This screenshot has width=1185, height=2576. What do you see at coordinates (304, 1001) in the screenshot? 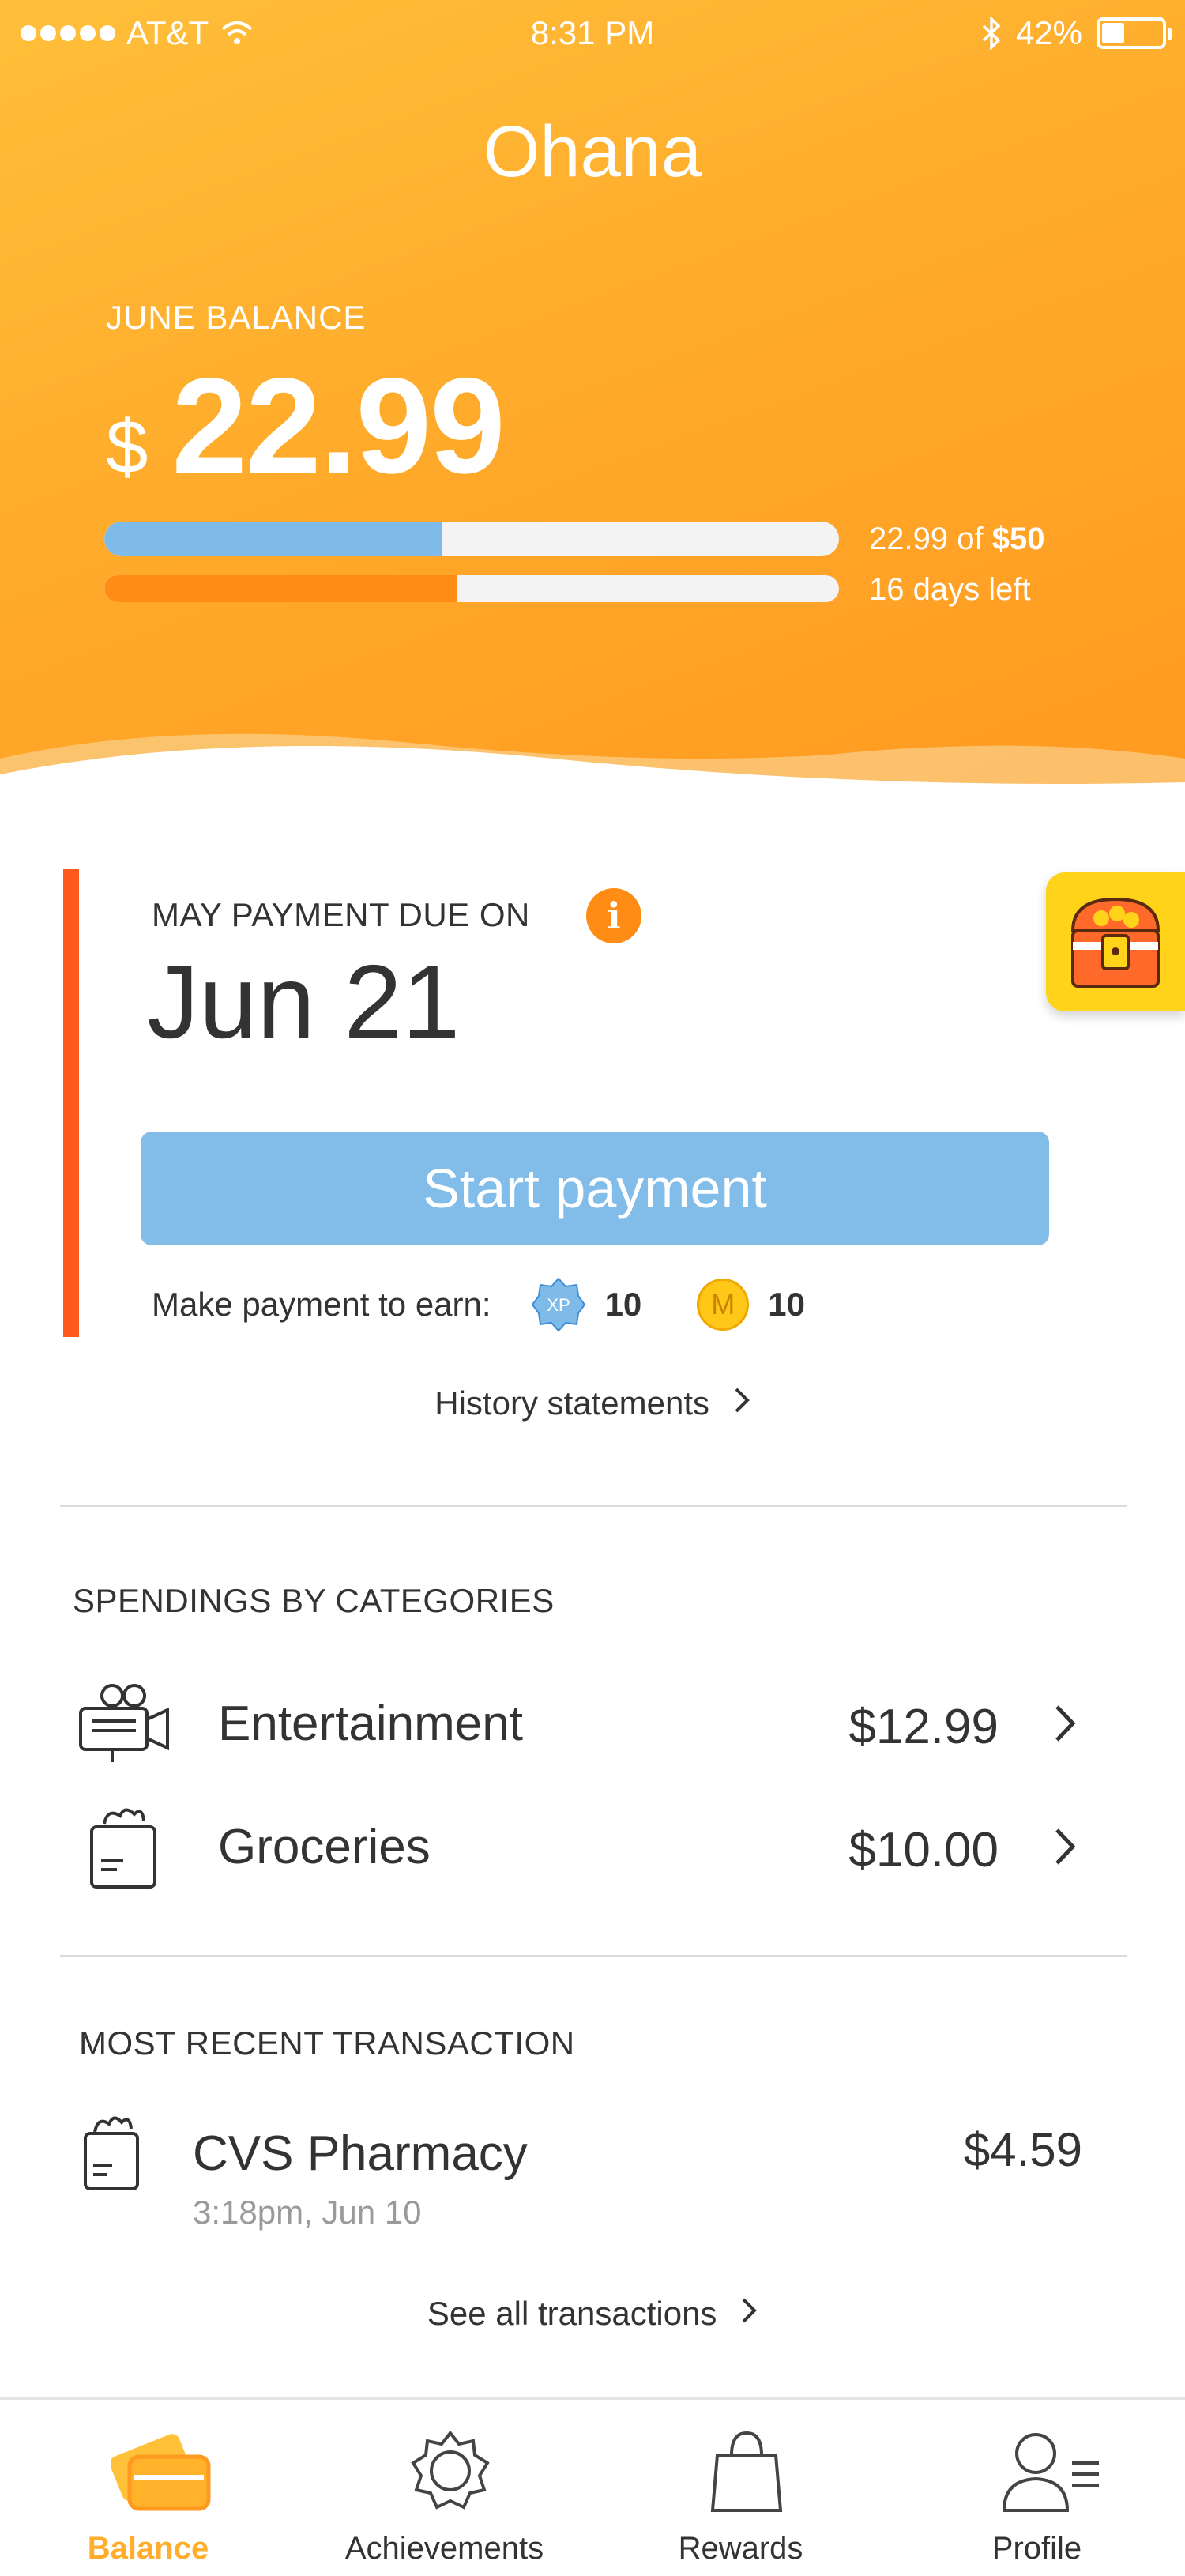
I see `payment-due-date: Jun 21` at bounding box center [304, 1001].